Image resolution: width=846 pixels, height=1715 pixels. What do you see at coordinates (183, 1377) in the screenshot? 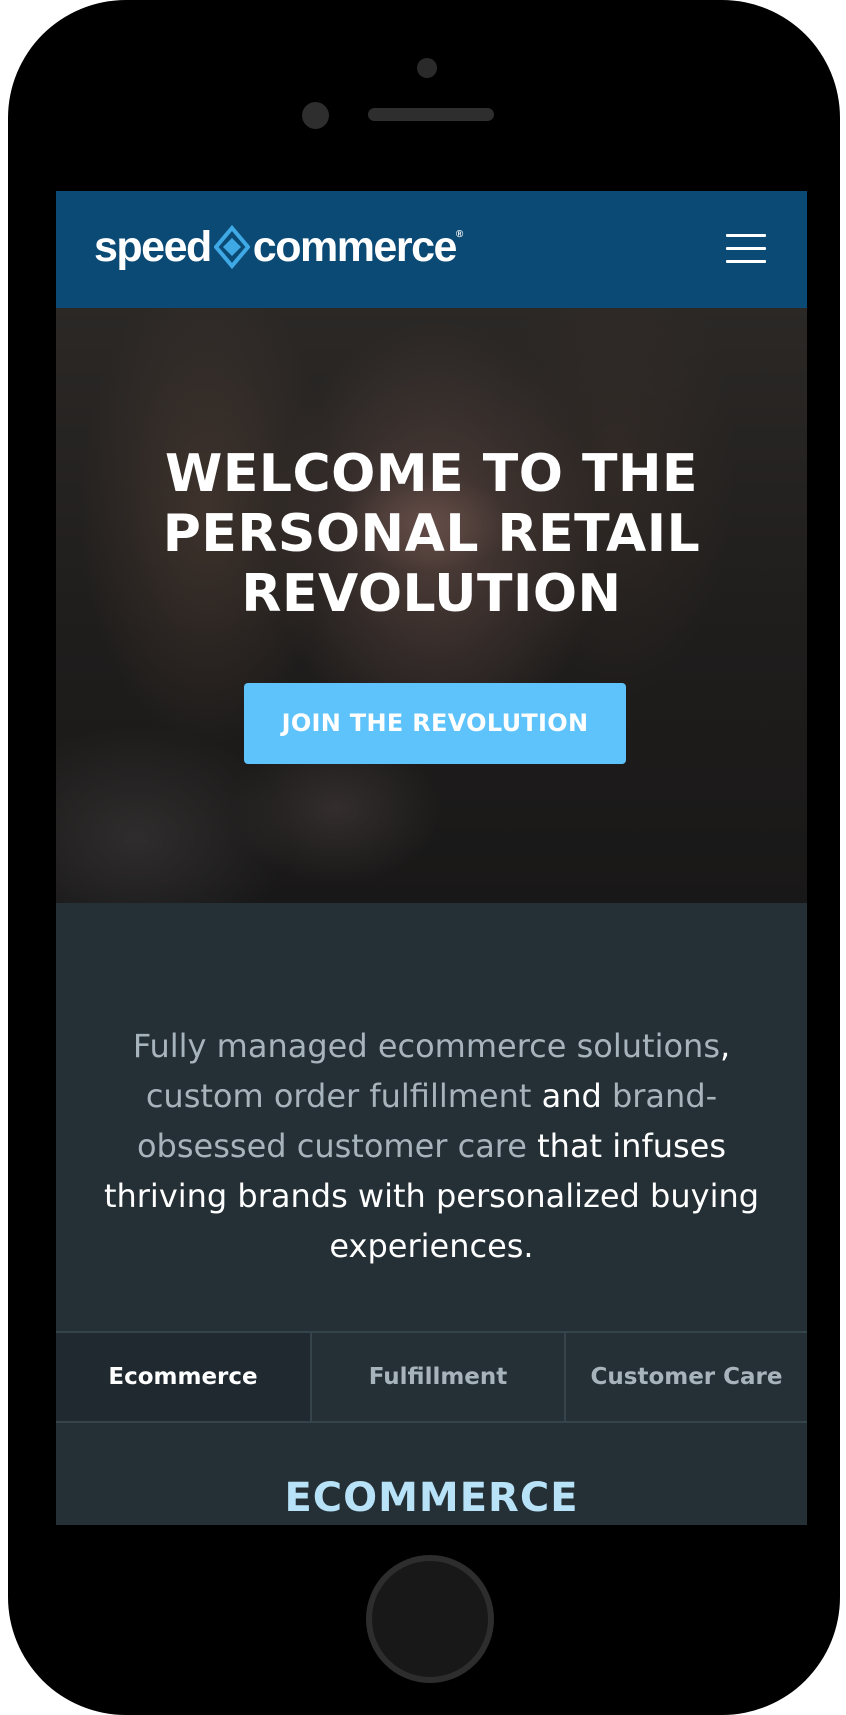
I see `tab-ecommerce: Ecommerce` at bounding box center [183, 1377].